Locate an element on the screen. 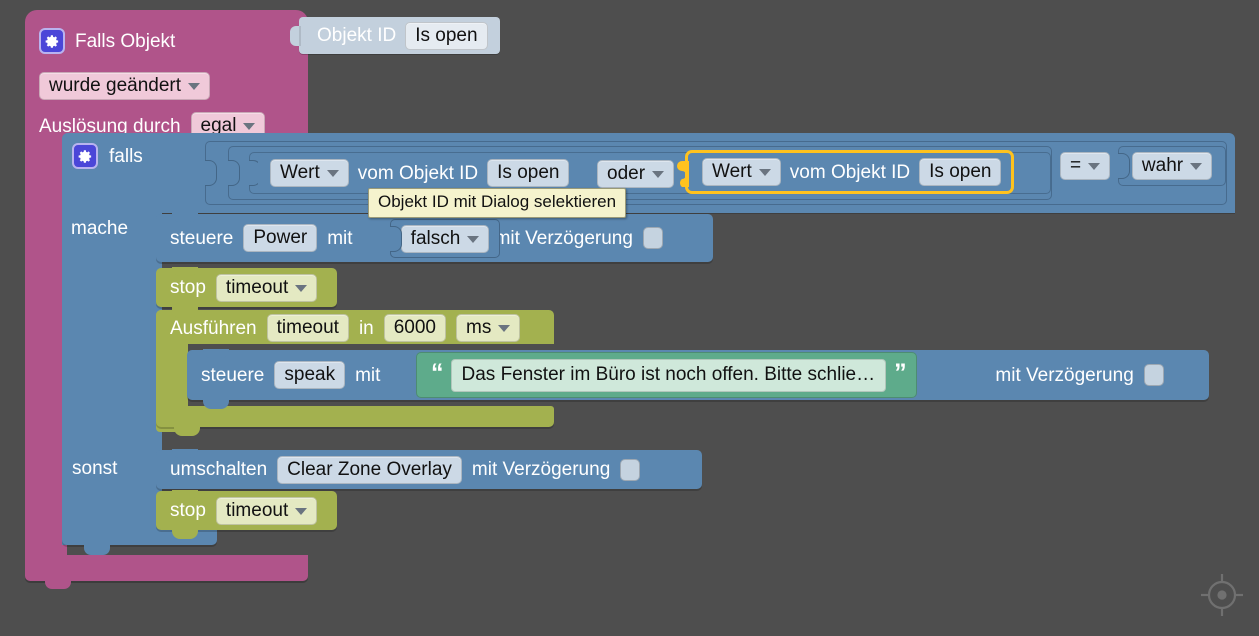  stop-timeout-timer-label: timeout is located at coordinates (257, 287).